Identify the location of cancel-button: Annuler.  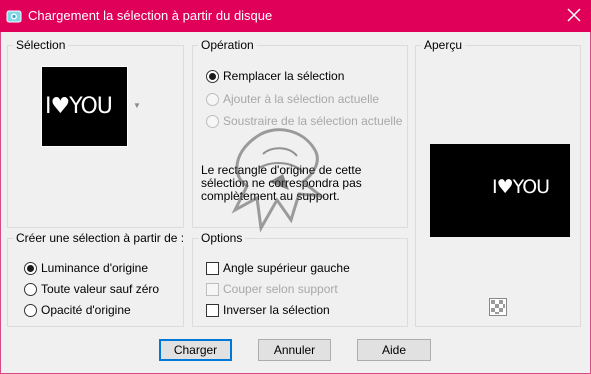
(294, 350).